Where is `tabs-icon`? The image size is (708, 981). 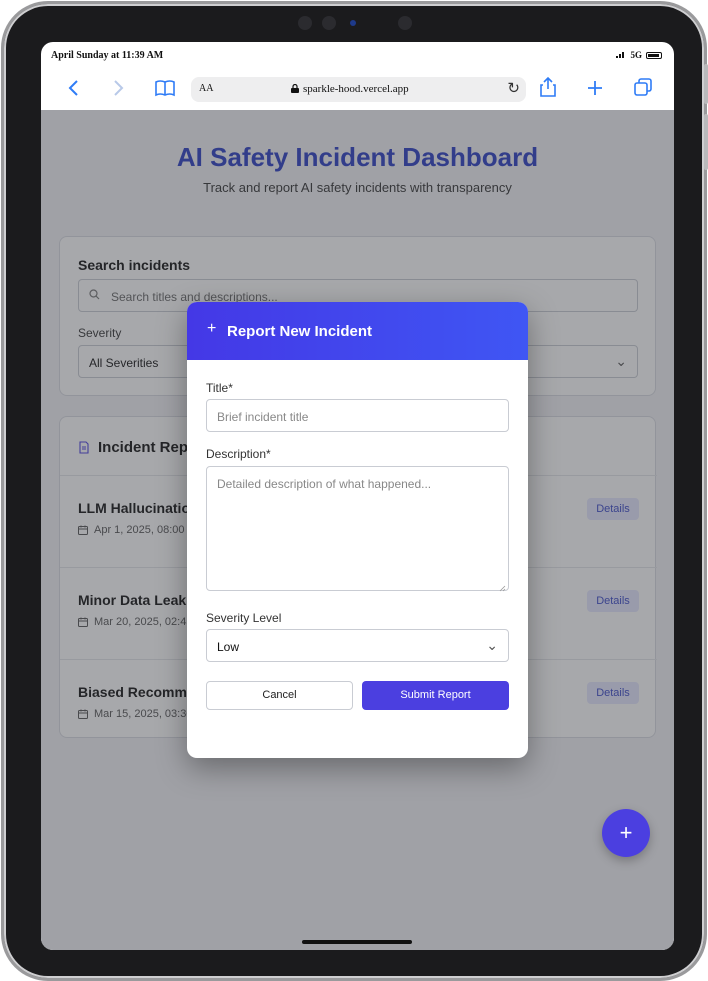 tabs-icon is located at coordinates (643, 90).